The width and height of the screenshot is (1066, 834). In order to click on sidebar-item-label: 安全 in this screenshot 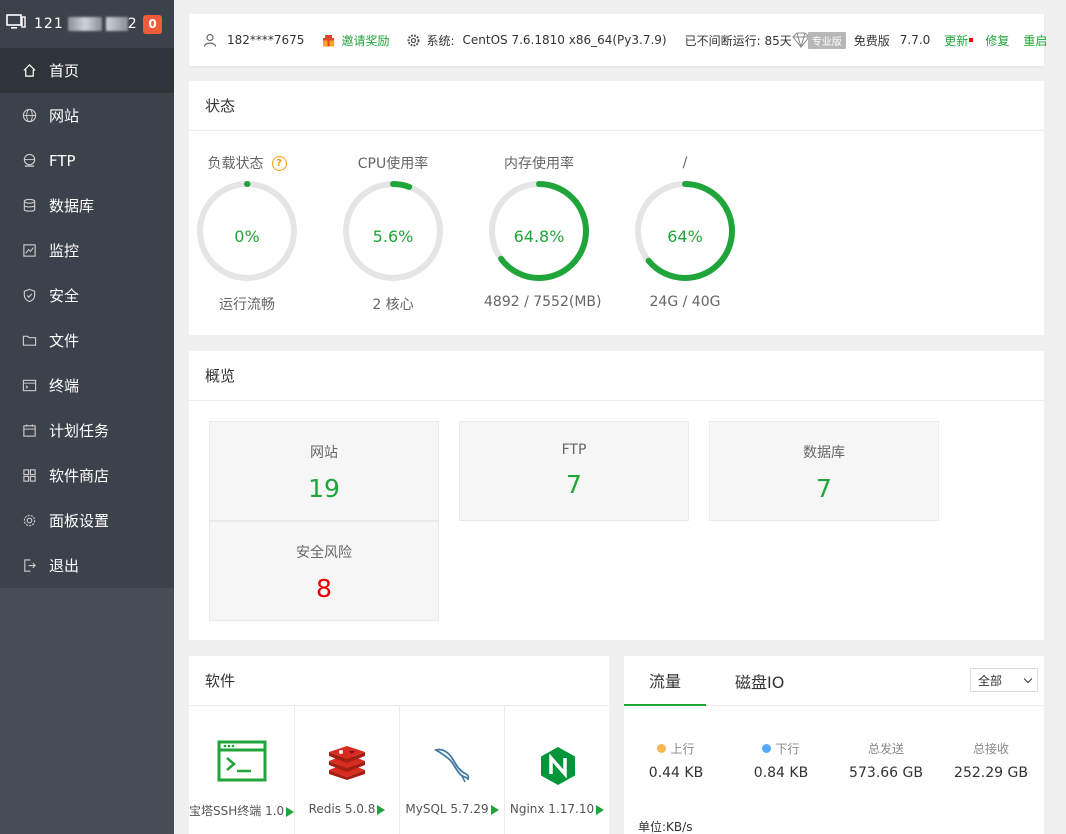, I will do `click(64, 296)`.